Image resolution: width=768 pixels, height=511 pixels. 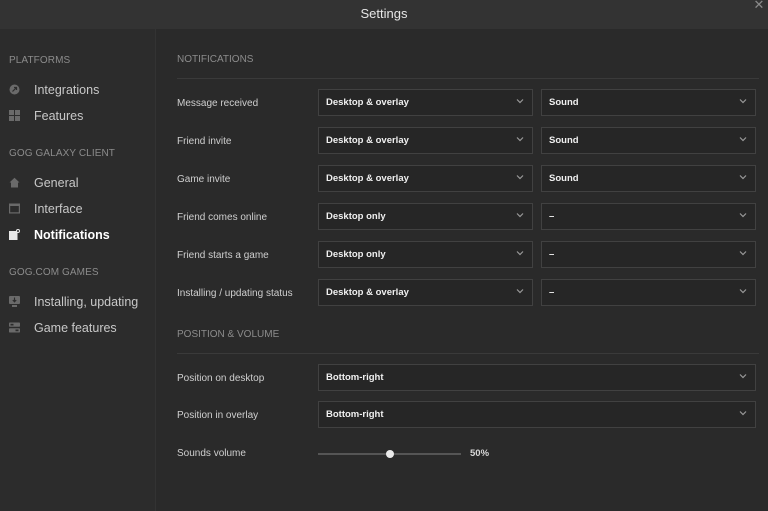 I want to click on friend-invite-sound-select: Sound, so click(x=648, y=140).